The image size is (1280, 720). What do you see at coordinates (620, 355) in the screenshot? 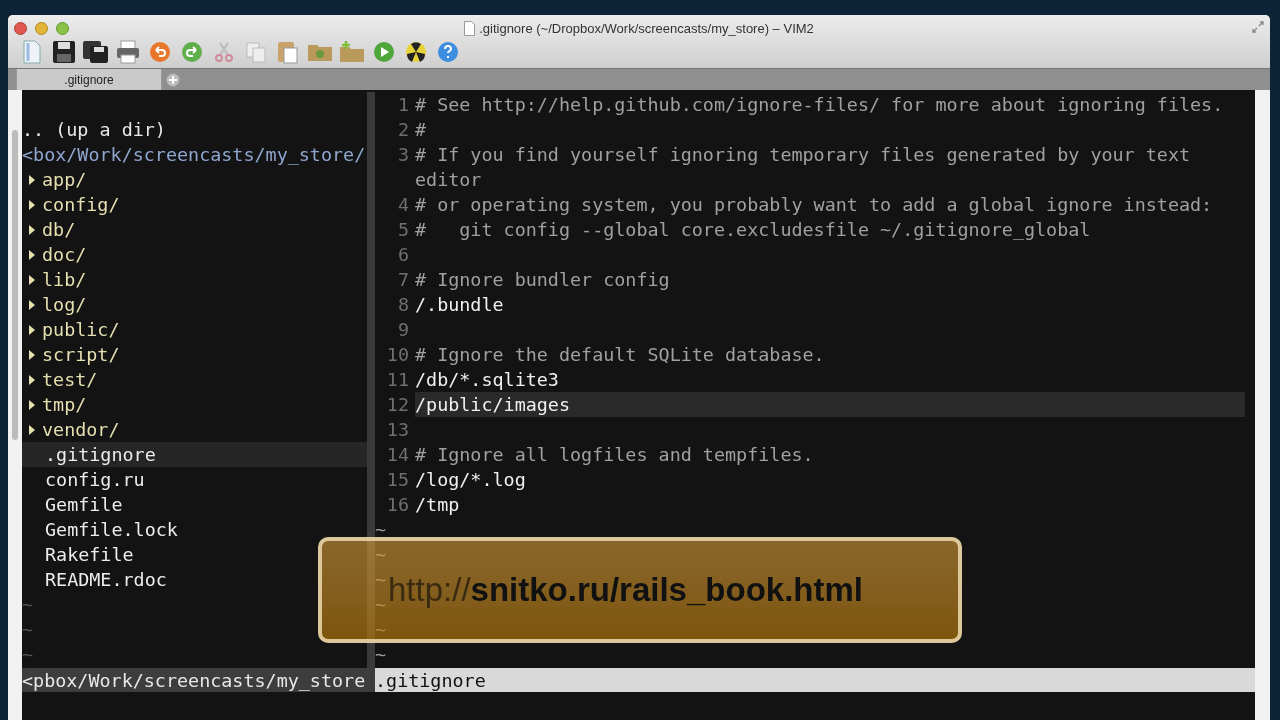
I see `code-comment: # Ignore the default SQLite database.` at bounding box center [620, 355].